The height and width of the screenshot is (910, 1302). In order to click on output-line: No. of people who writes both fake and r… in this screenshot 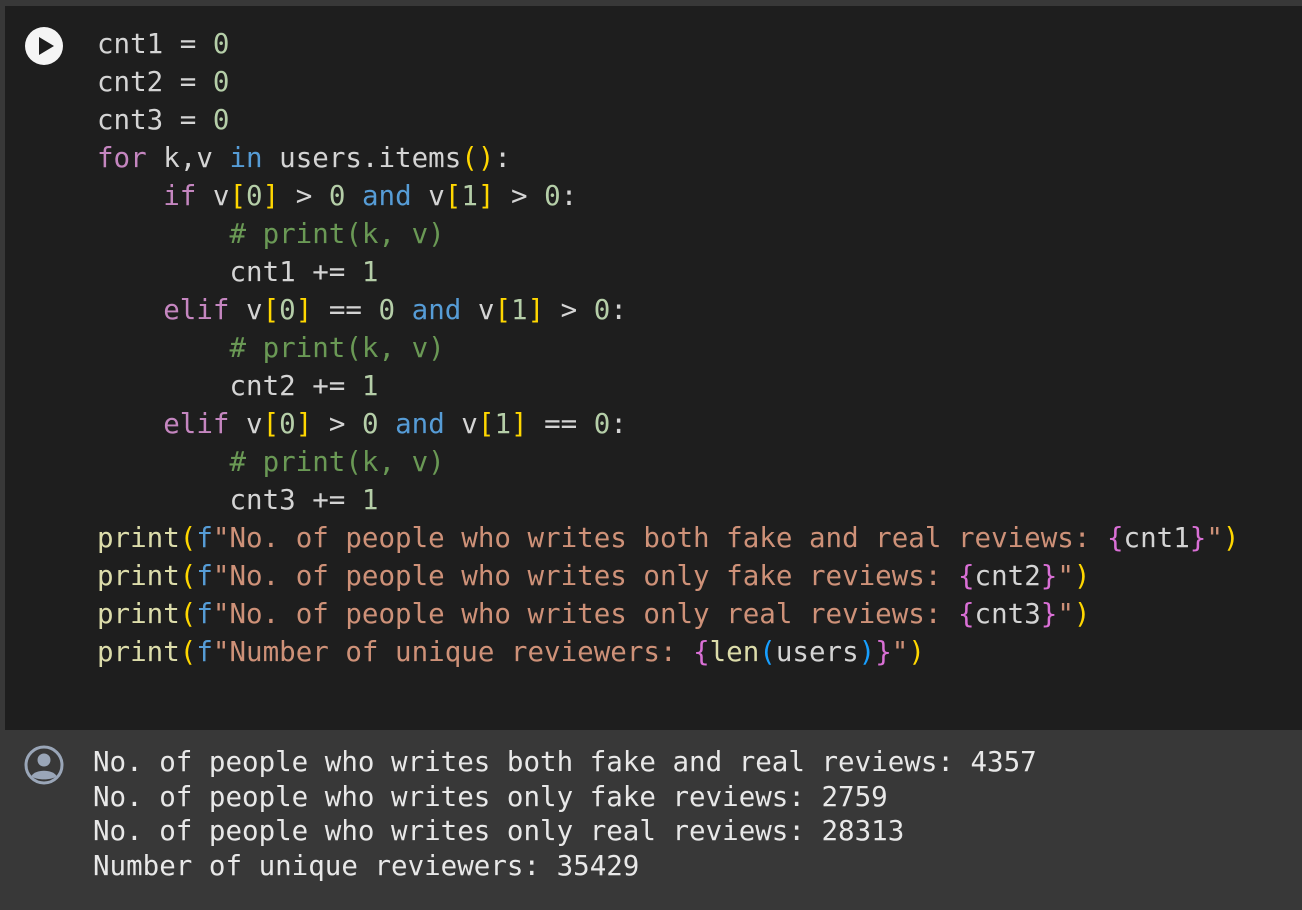, I will do `click(565, 762)`.